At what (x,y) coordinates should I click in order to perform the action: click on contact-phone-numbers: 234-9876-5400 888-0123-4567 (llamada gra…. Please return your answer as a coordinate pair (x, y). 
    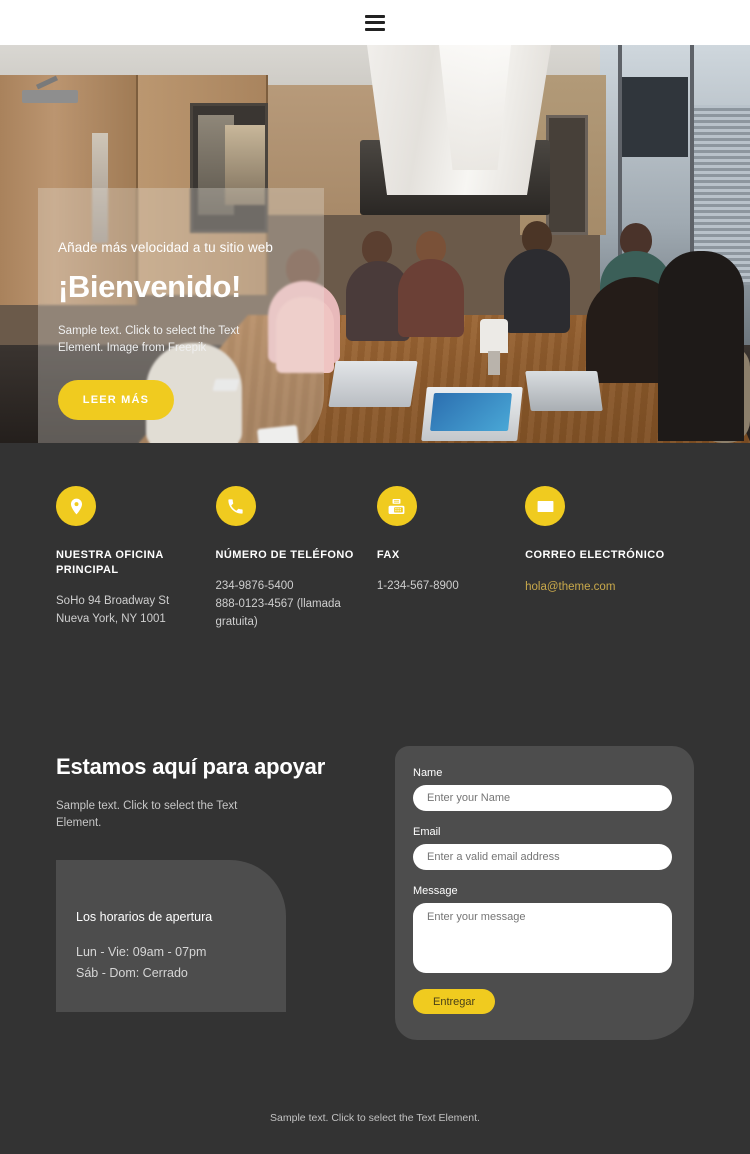
    Looking at the image, I should click on (278, 604).